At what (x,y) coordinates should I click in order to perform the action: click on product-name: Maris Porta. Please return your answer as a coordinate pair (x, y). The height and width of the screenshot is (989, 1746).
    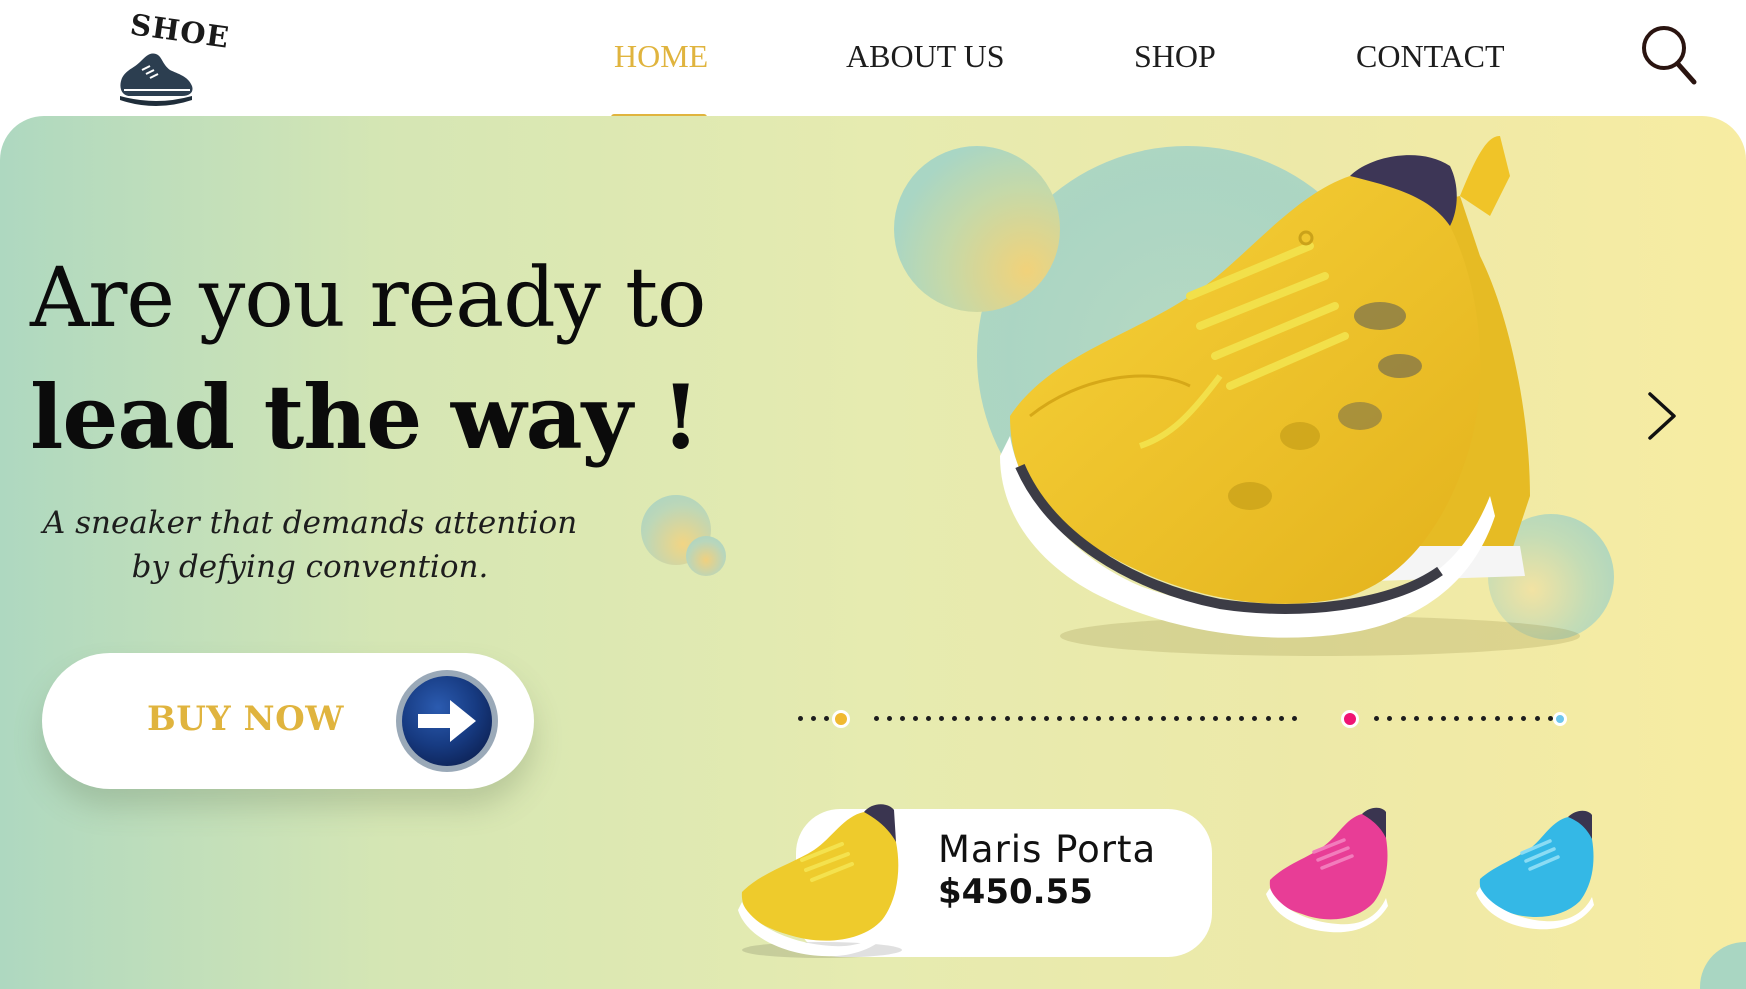
    Looking at the image, I should click on (1047, 849).